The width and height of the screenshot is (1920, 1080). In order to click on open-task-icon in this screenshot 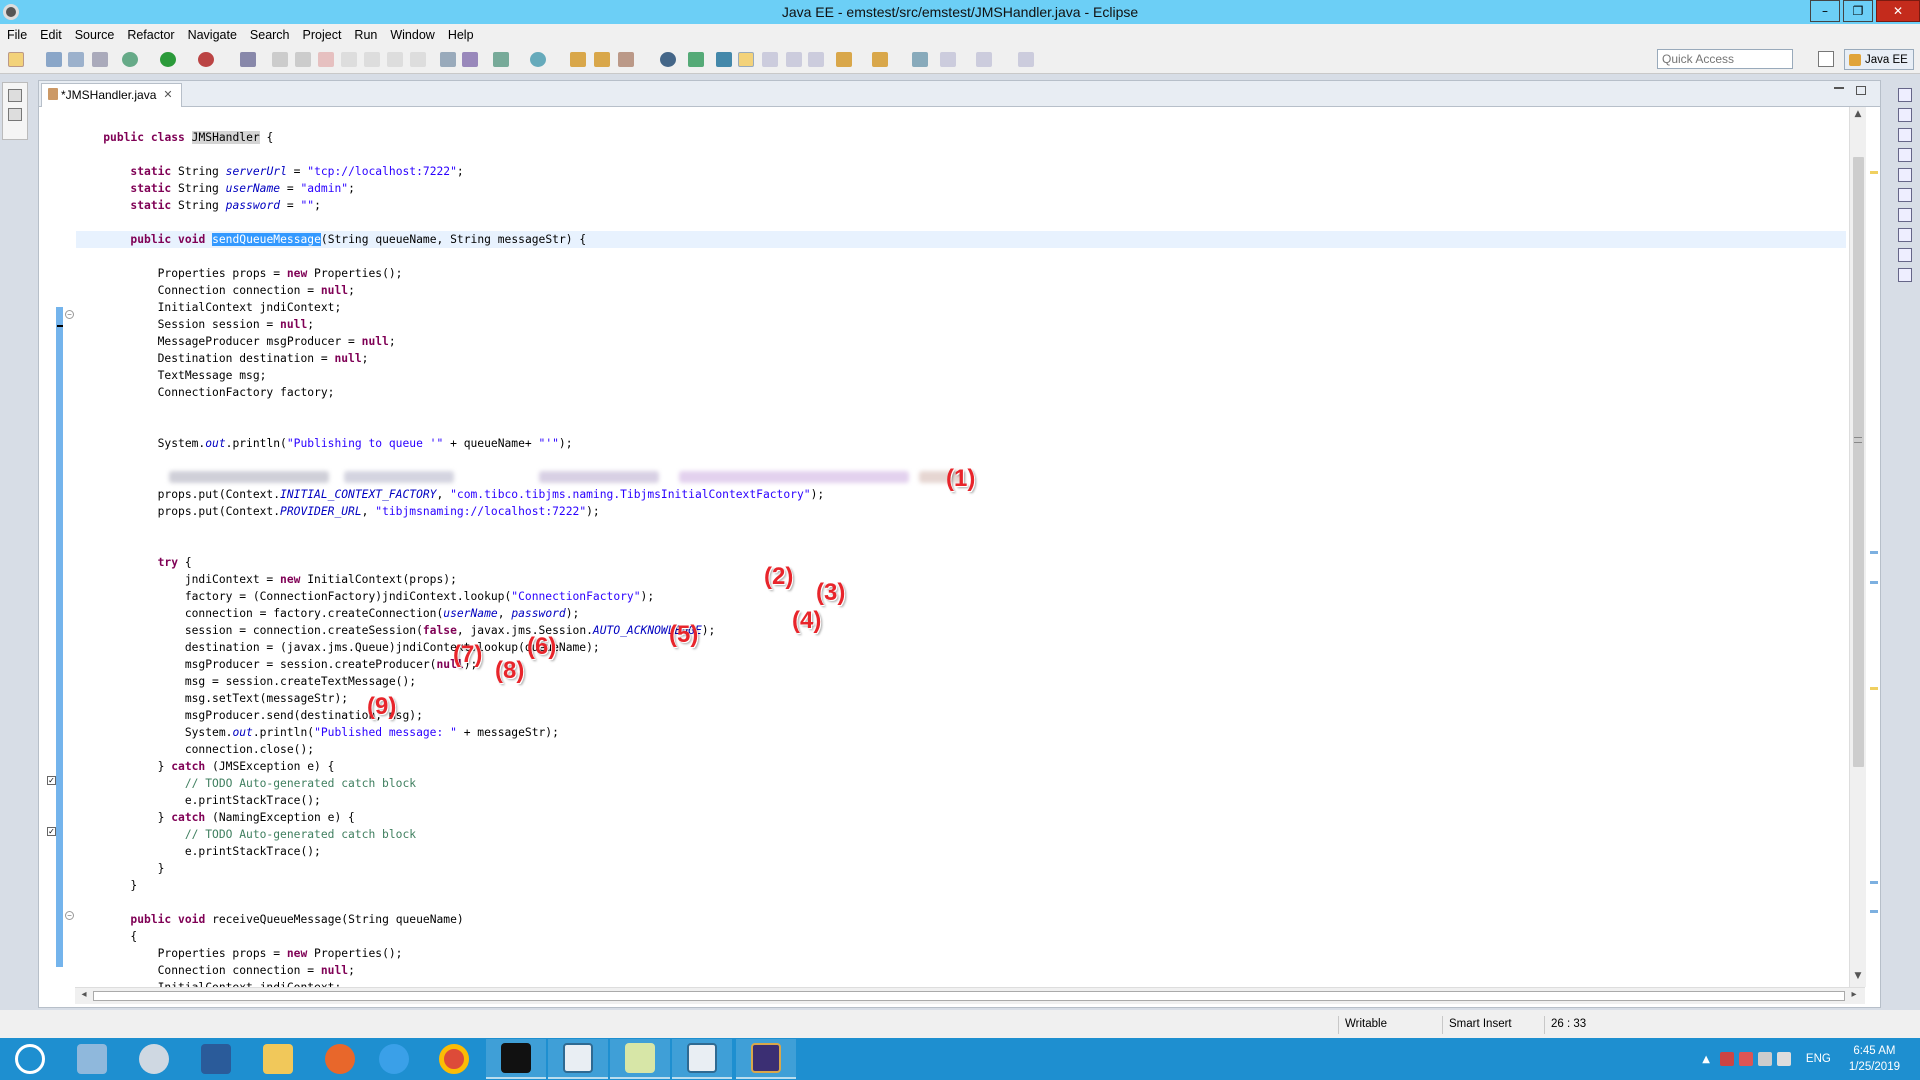, I will do `click(602, 59)`.